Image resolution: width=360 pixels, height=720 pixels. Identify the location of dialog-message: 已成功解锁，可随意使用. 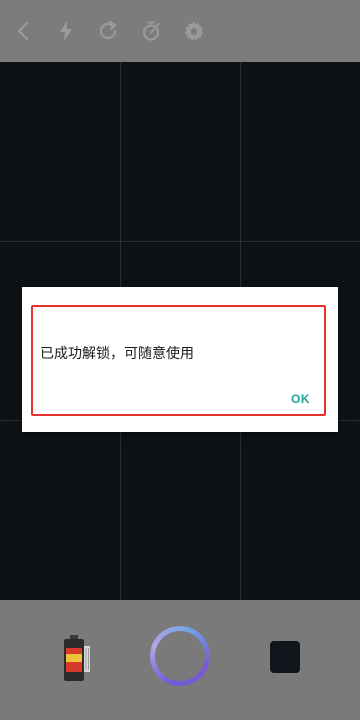
(117, 354).